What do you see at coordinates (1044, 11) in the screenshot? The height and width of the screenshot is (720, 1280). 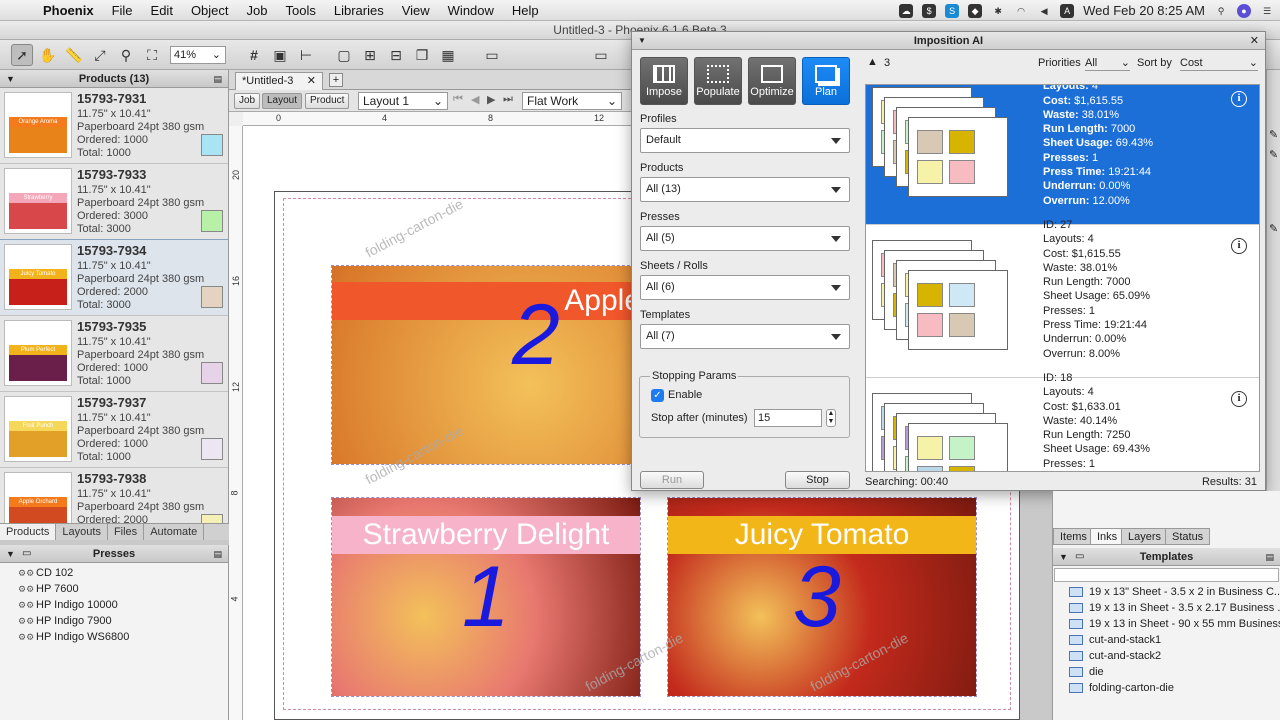 I see `volume-icon: ◀` at bounding box center [1044, 11].